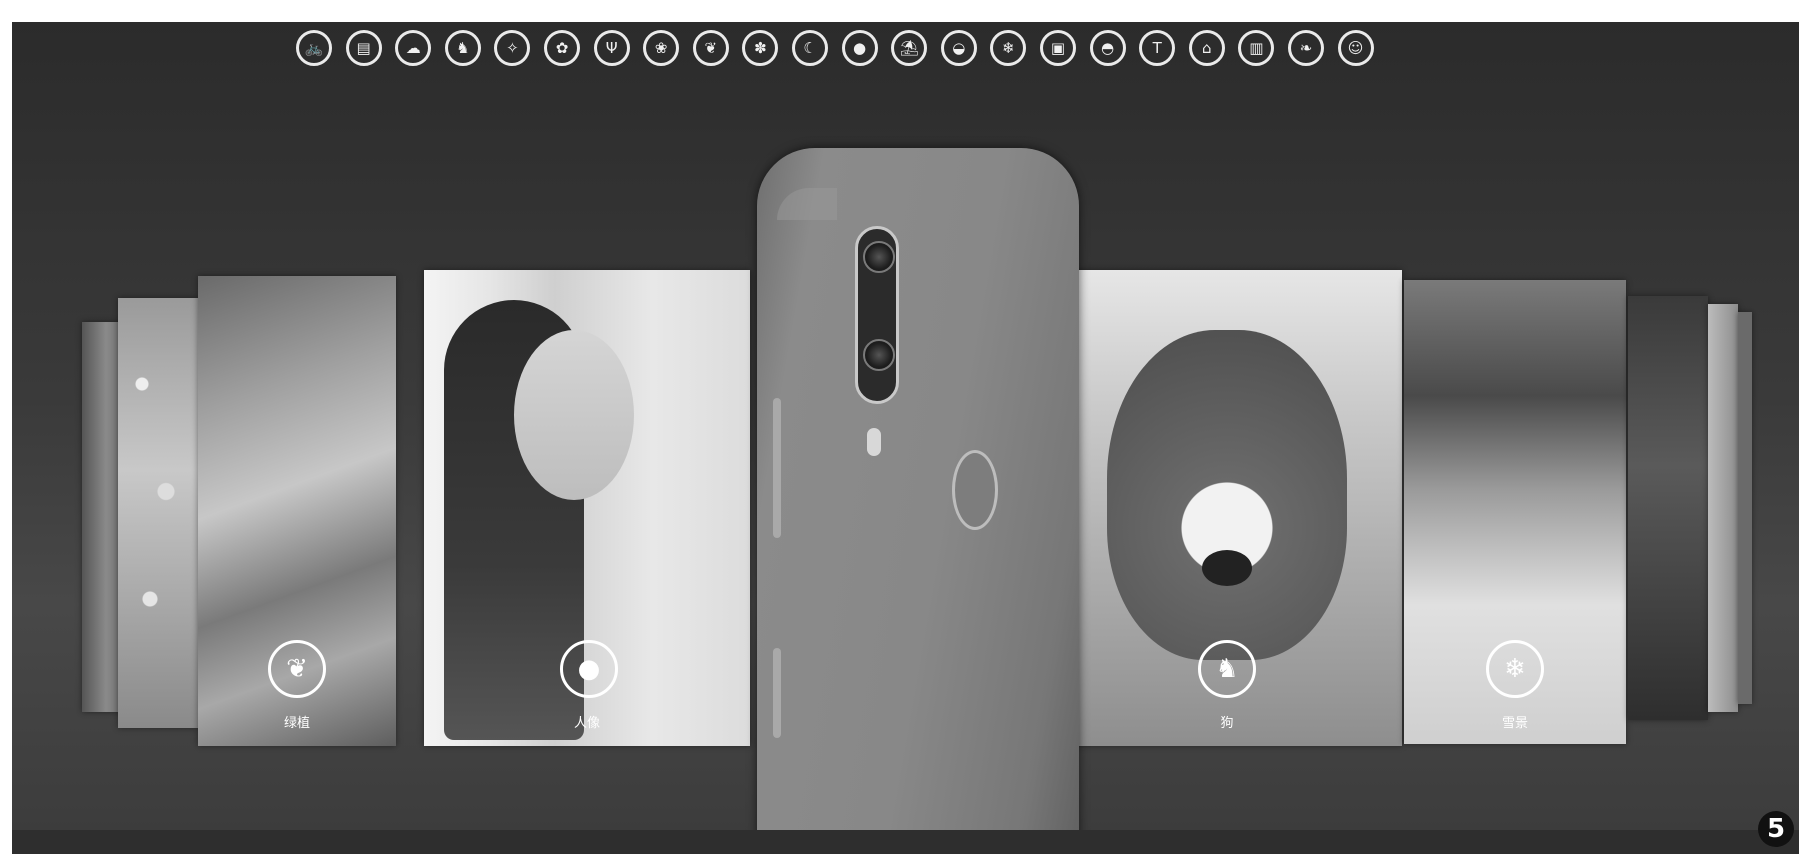 The height and width of the screenshot is (854, 1799). Describe the element at coordinates (777, 693) in the screenshot. I see `power-button` at that location.